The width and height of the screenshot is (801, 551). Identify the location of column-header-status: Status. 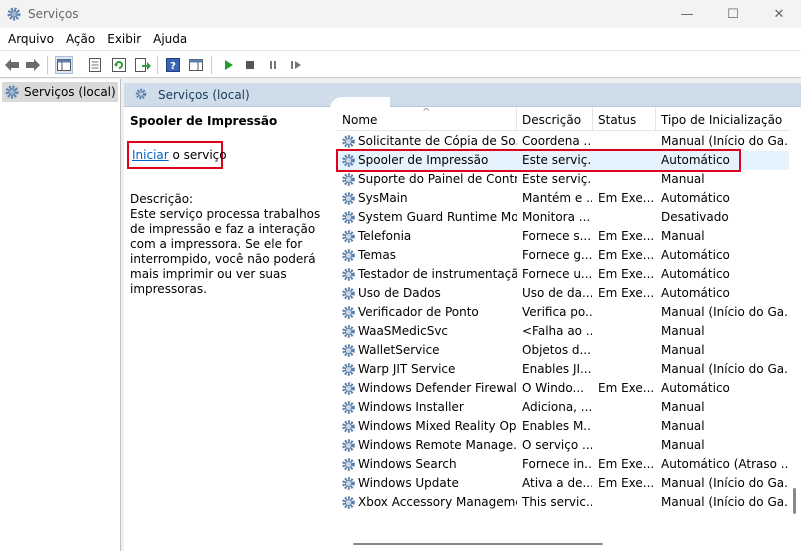
(624, 119).